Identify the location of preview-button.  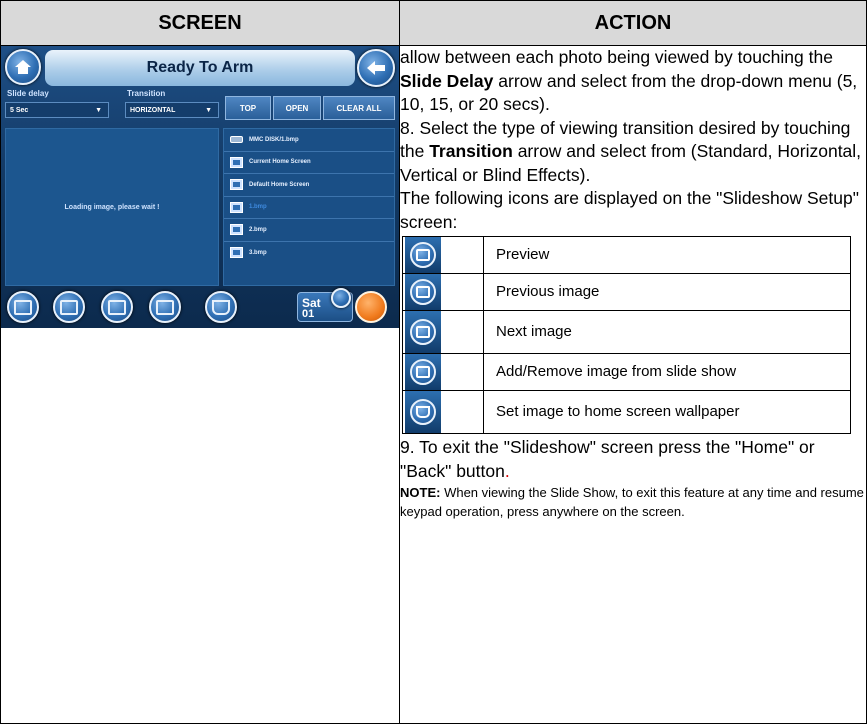
(23, 307).